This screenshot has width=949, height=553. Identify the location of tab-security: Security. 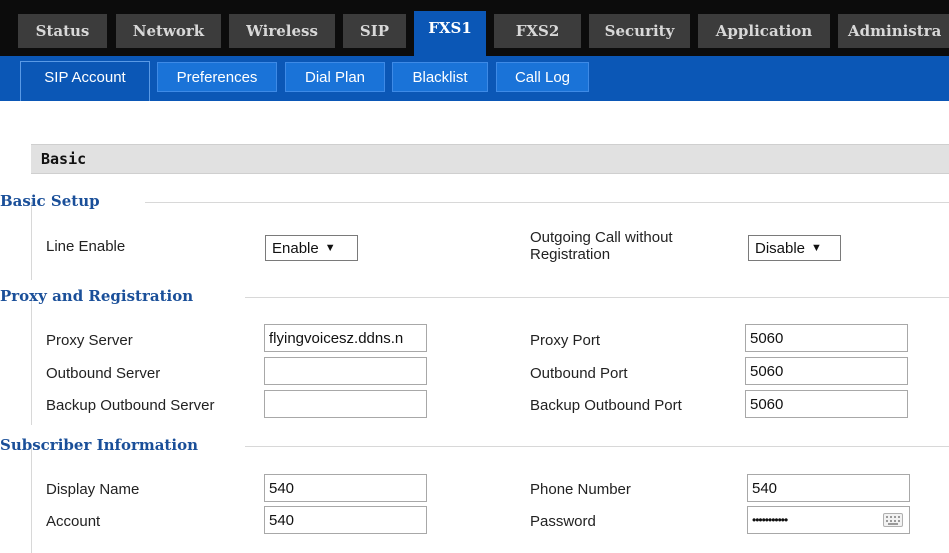
(639, 31).